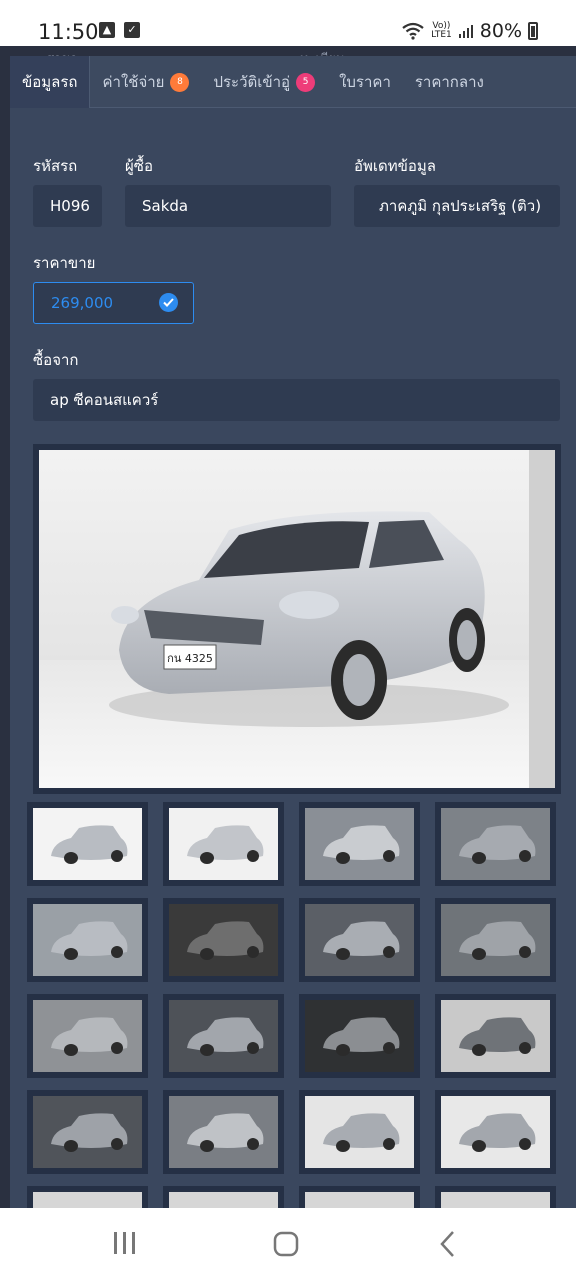 The height and width of the screenshot is (1280, 576). Describe the element at coordinates (190, 658) in the screenshot. I see `license-plate-text: กน 4325` at that location.